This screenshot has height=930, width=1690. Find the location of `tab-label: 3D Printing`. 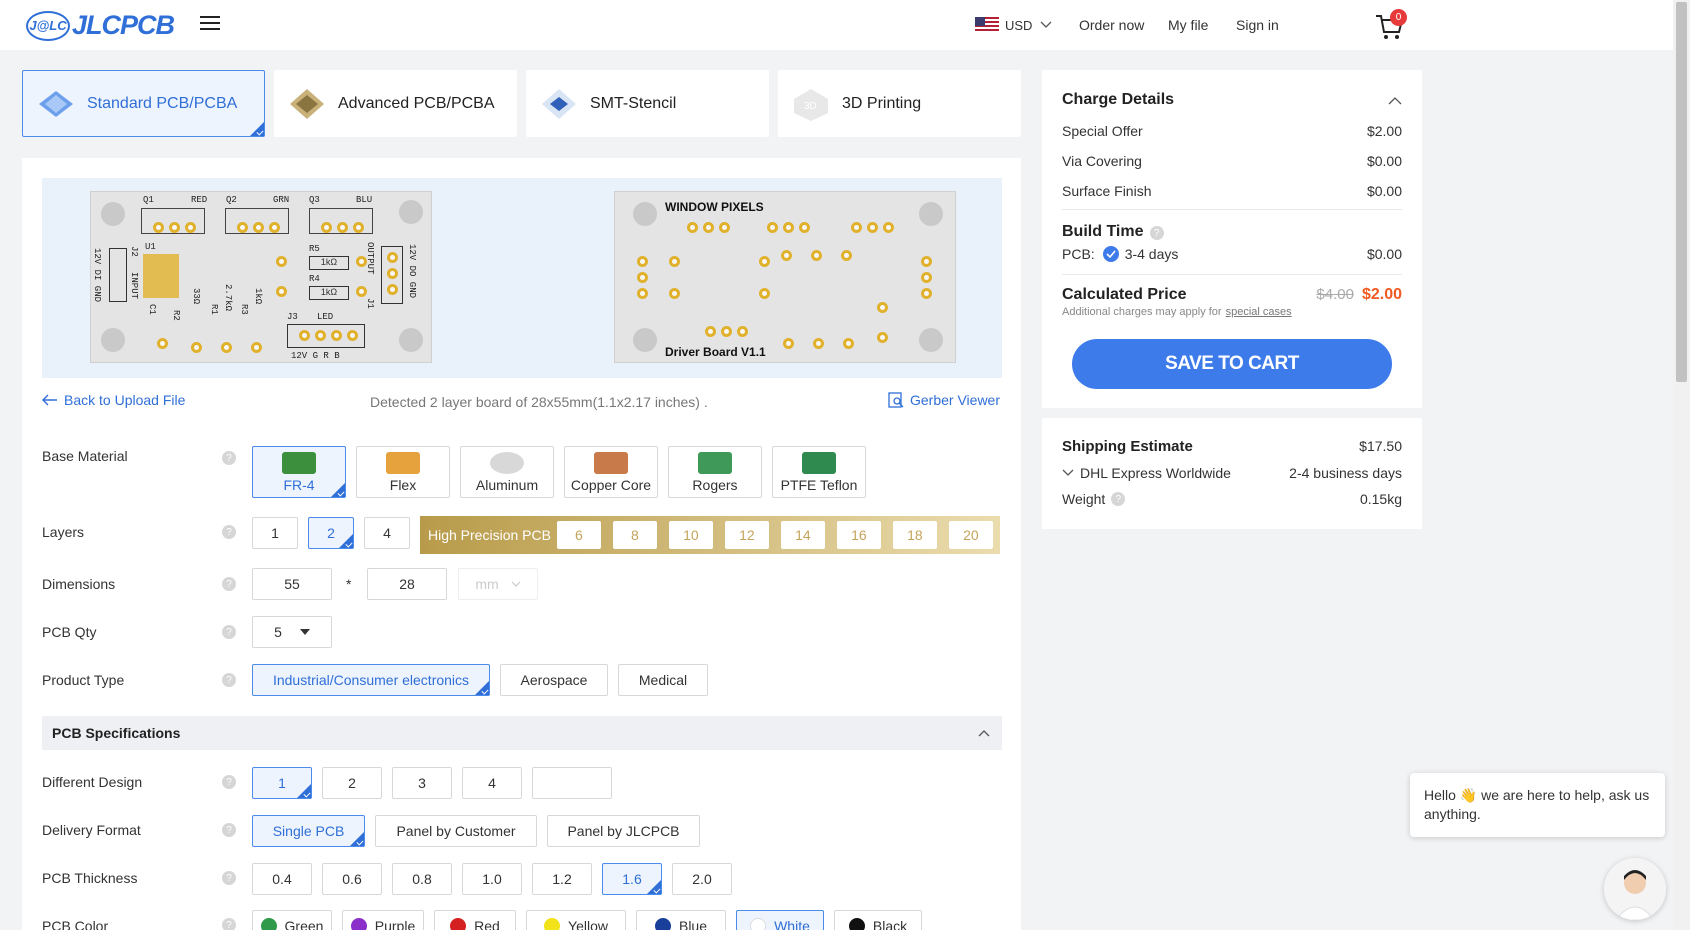

tab-label: 3D Printing is located at coordinates (882, 103).